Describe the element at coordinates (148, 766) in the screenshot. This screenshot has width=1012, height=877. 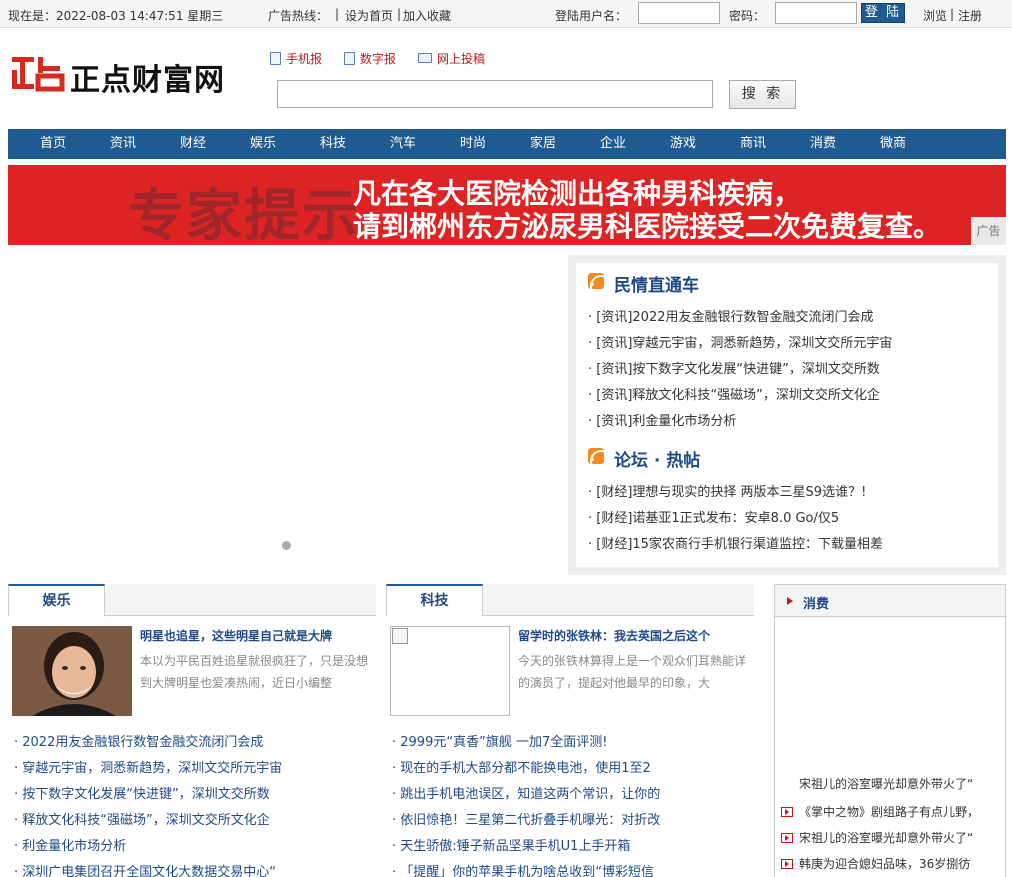
I see `list-item: · 穿越元宇宙，洞悉新趋势，深圳文交所元宇宙` at that location.